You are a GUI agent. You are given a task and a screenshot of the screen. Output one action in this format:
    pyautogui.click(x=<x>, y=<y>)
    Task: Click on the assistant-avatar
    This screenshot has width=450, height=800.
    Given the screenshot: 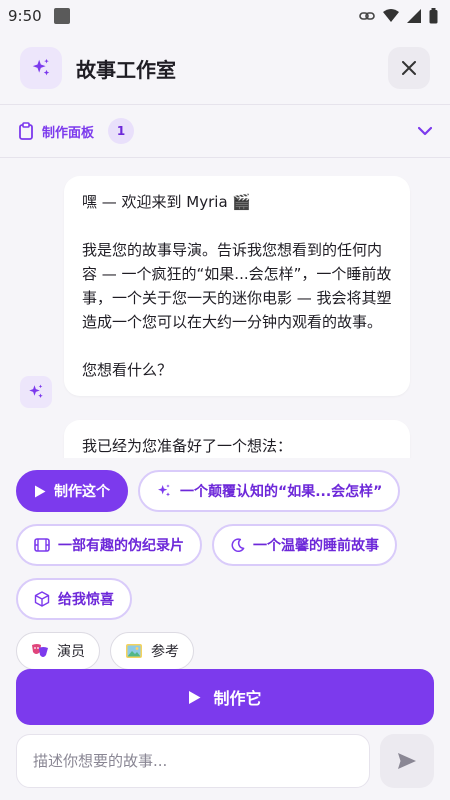 What is the action you would take?
    pyautogui.click(x=36, y=392)
    